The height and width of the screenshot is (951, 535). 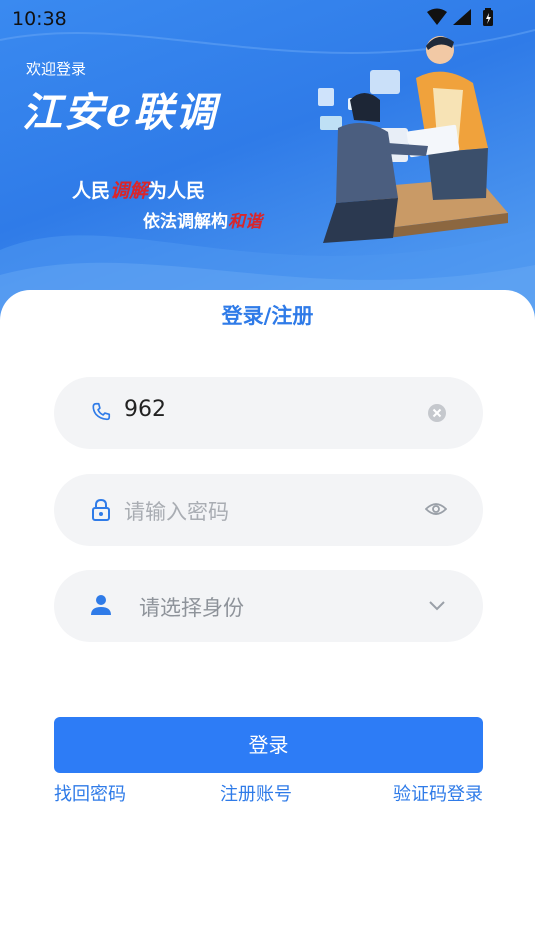 I want to click on app-title: 江安e联调, so click(x=120, y=112).